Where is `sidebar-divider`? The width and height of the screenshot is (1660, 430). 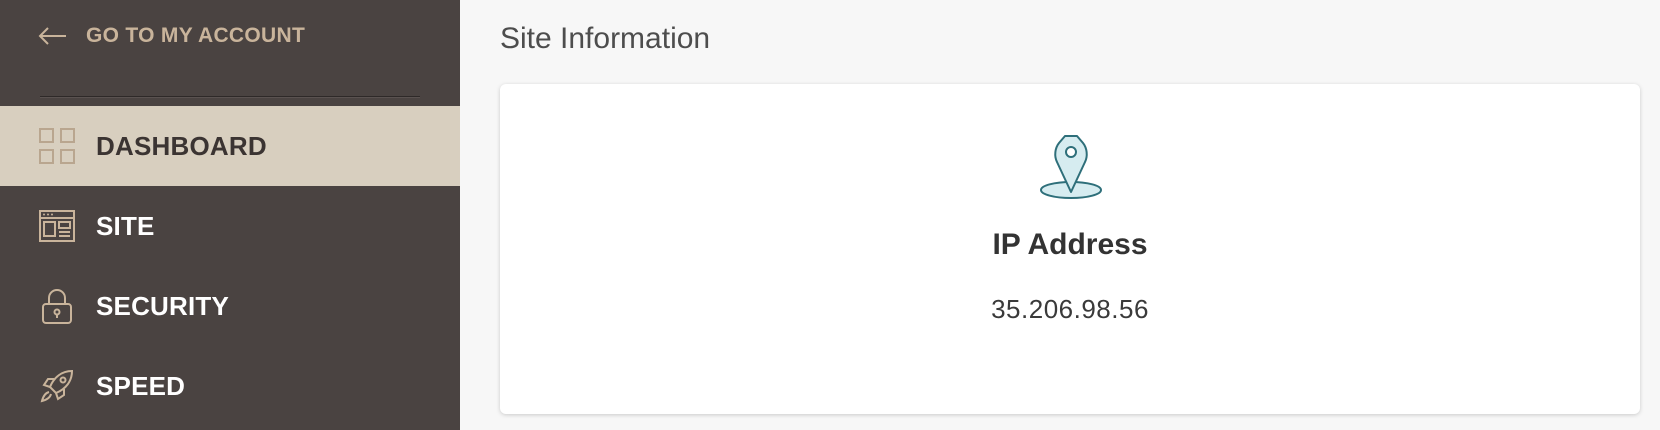
sidebar-divider is located at coordinates (230, 97).